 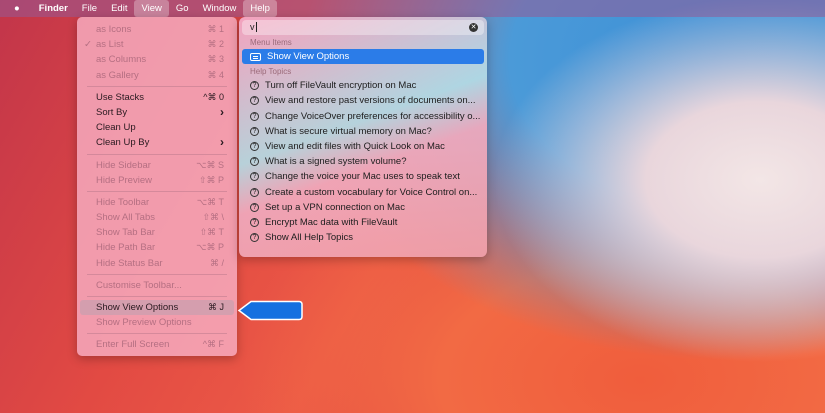 What do you see at coordinates (157, 127) in the screenshot?
I see `view-menu-item-clean-up: Clean Up` at bounding box center [157, 127].